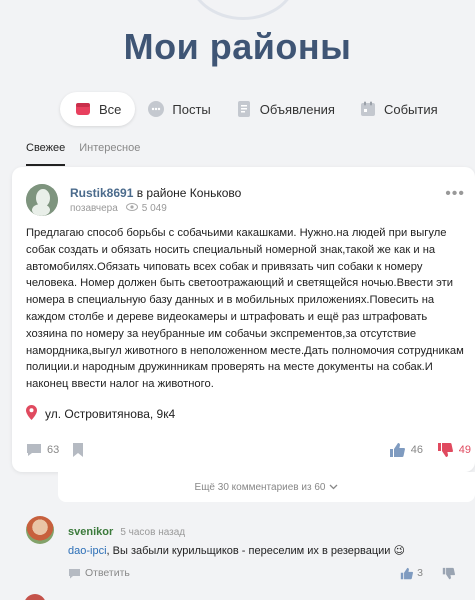  What do you see at coordinates (53, 450) in the screenshot?
I see `comments-count: 63` at bounding box center [53, 450].